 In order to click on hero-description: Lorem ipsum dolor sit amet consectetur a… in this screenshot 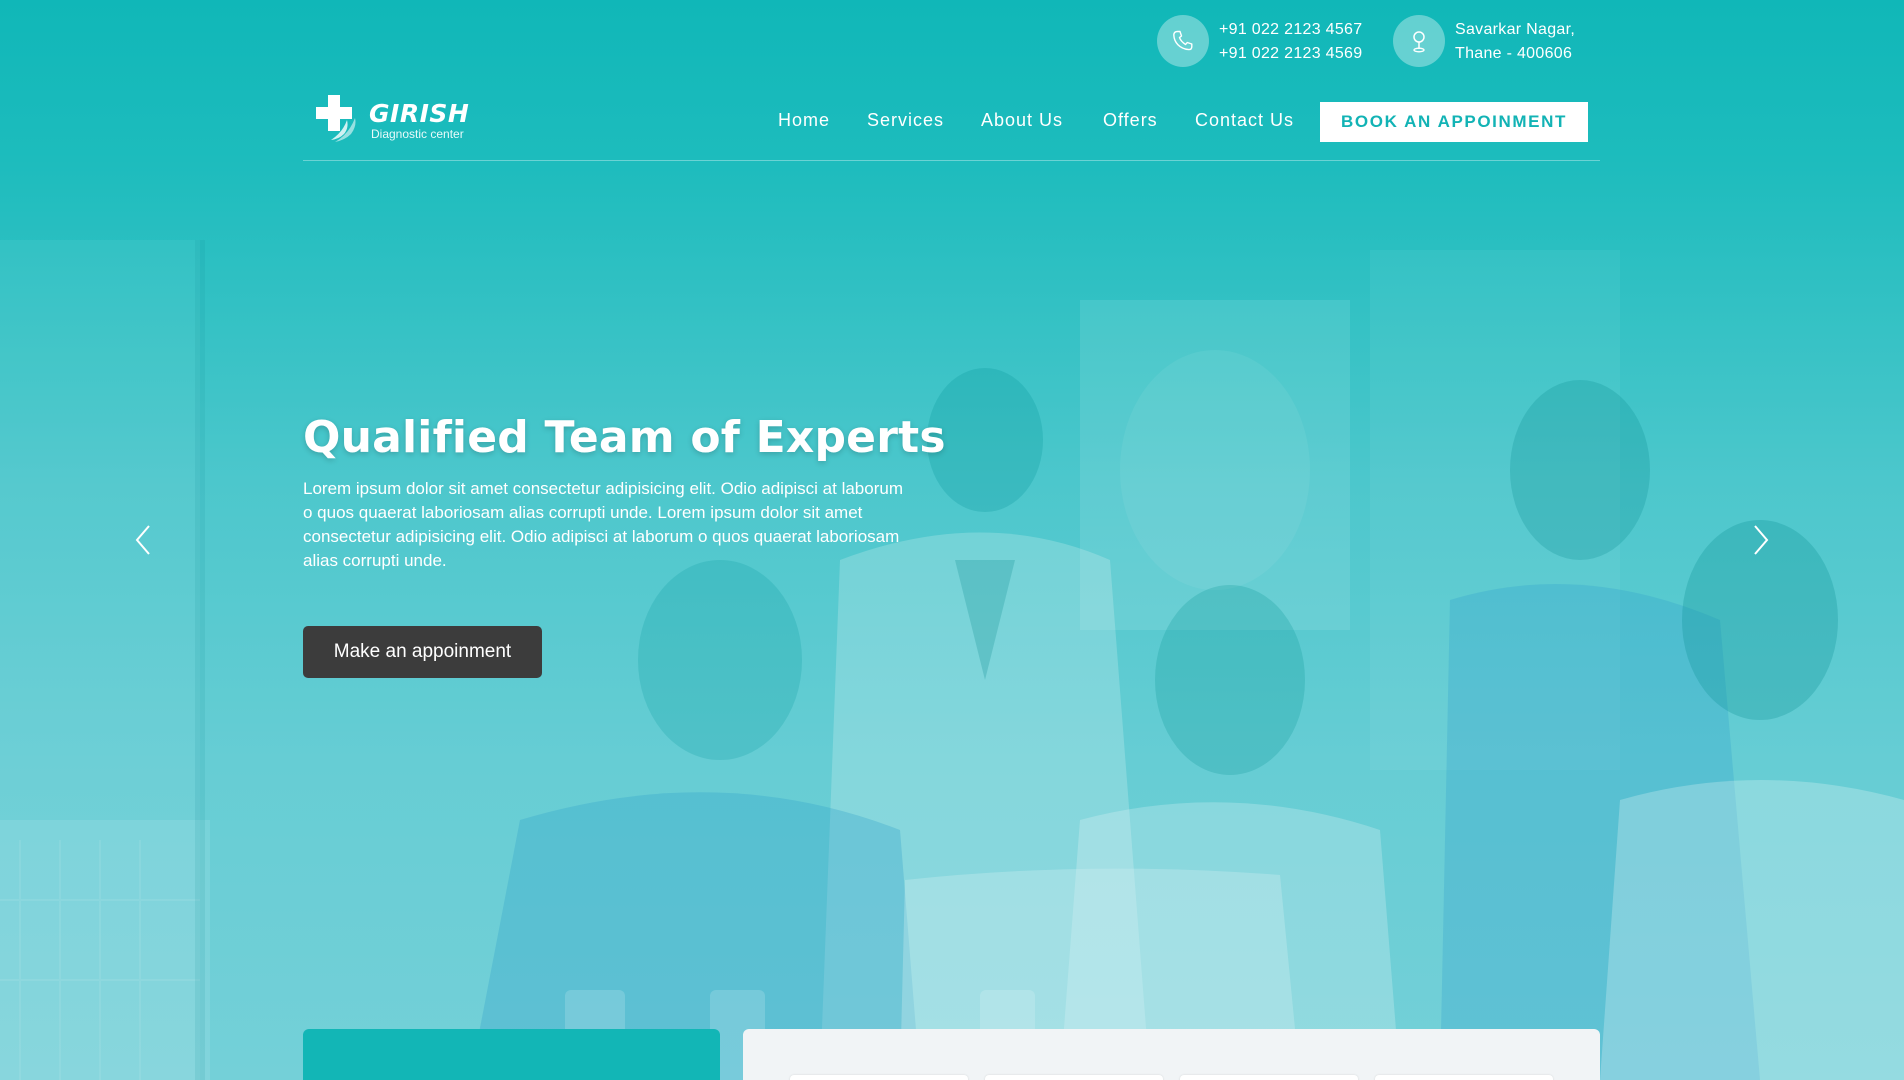, I will do `click(603, 524)`.